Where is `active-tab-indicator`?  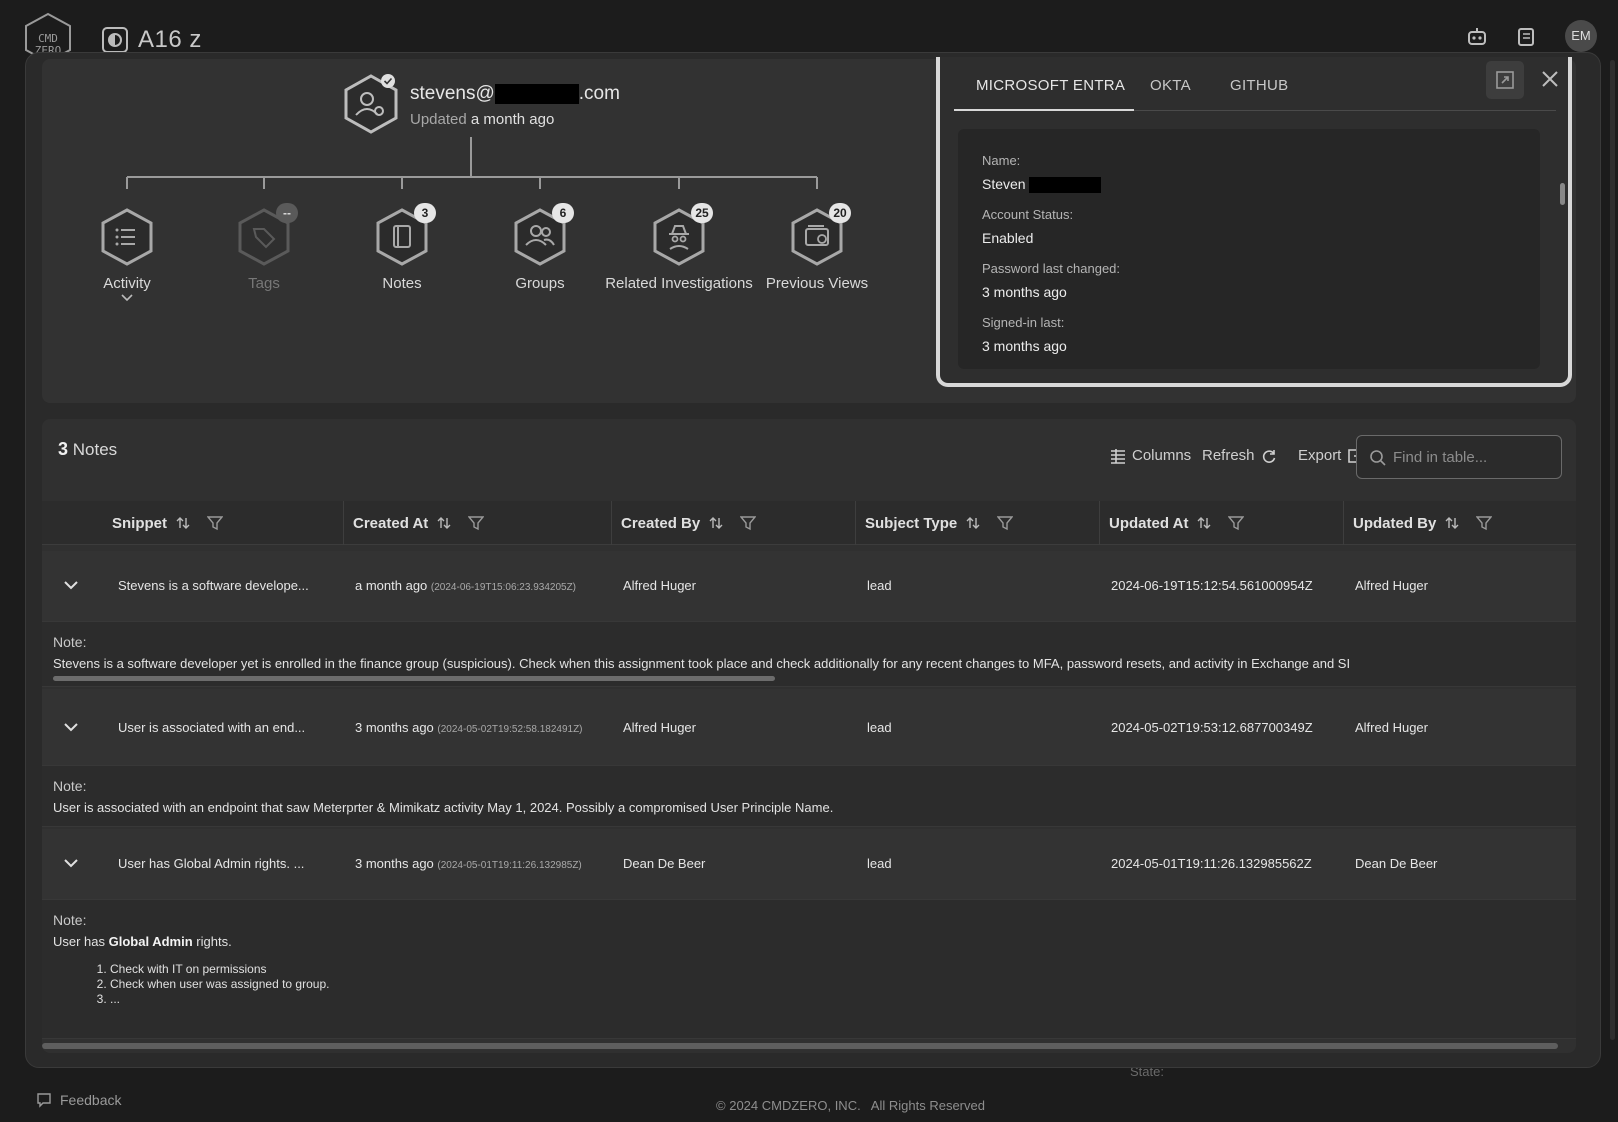 active-tab-indicator is located at coordinates (1044, 110).